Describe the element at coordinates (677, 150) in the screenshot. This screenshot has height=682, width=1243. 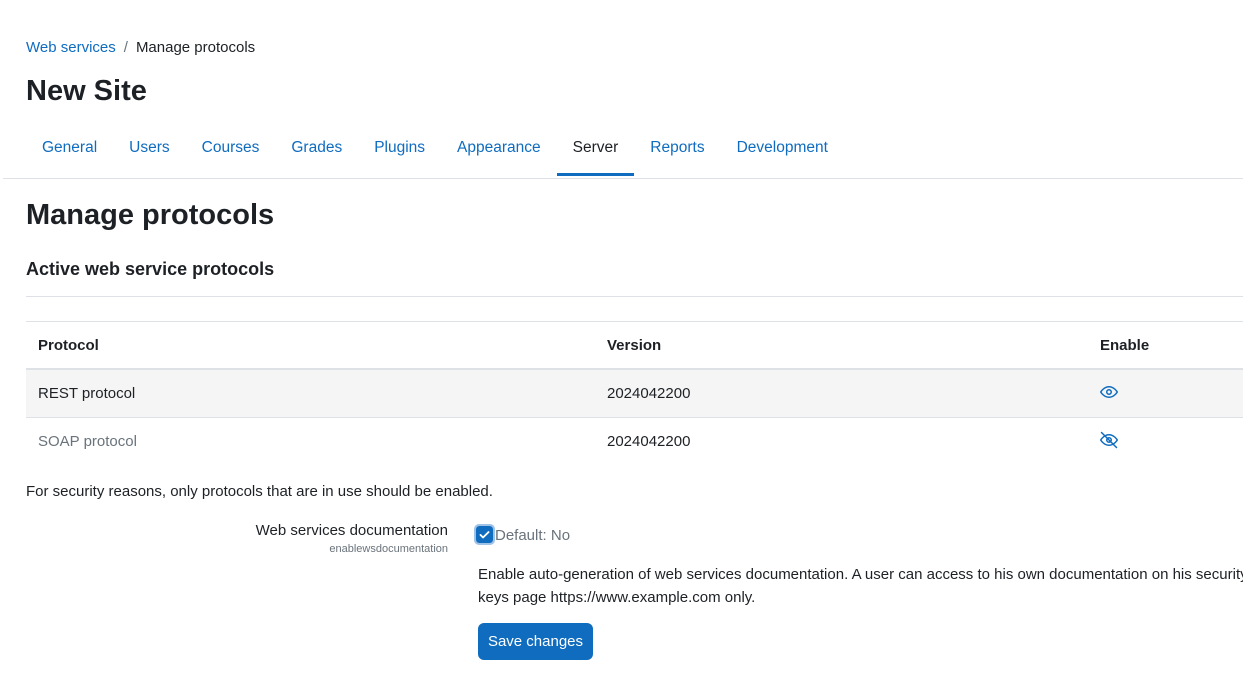
I see `tab-reports: Reports` at that location.